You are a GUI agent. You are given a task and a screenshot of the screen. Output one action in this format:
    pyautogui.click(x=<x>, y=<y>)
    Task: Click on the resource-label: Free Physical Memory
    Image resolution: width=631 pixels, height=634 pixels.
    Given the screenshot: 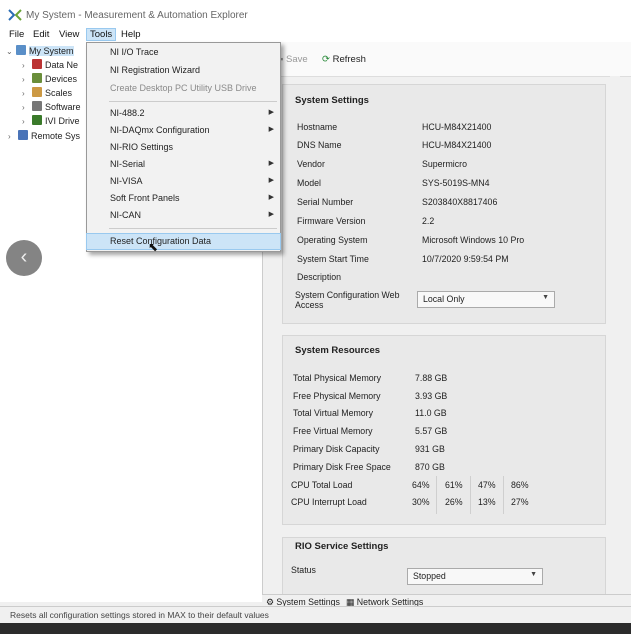 What is the action you would take?
    pyautogui.click(x=337, y=396)
    